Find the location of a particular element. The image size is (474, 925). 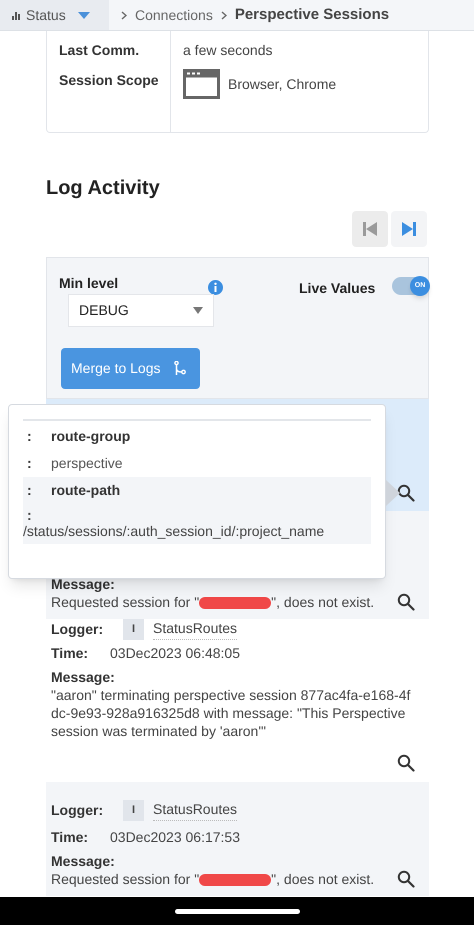

property-key: route-group is located at coordinates (90, 436).